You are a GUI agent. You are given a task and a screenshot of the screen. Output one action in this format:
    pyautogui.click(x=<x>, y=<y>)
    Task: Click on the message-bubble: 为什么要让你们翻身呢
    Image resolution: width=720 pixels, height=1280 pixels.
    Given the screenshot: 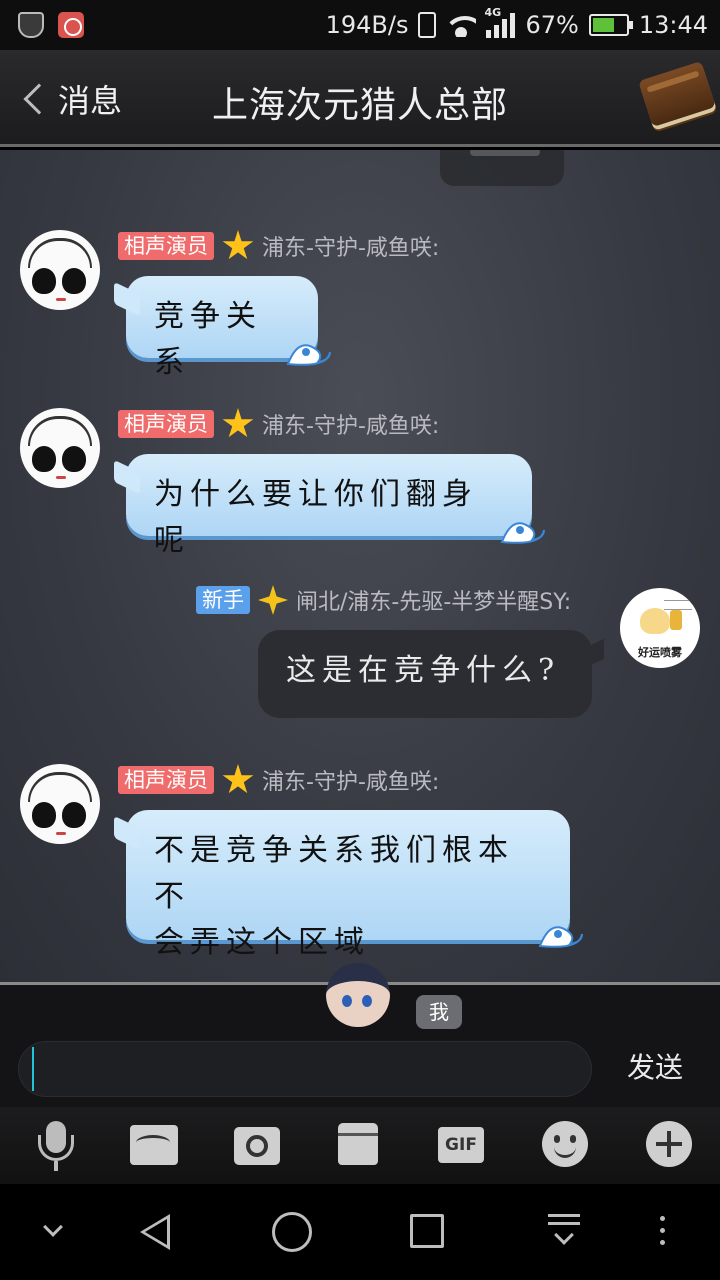 What is the action you would take?
    pyautogui.click(x=335, y=506)
    